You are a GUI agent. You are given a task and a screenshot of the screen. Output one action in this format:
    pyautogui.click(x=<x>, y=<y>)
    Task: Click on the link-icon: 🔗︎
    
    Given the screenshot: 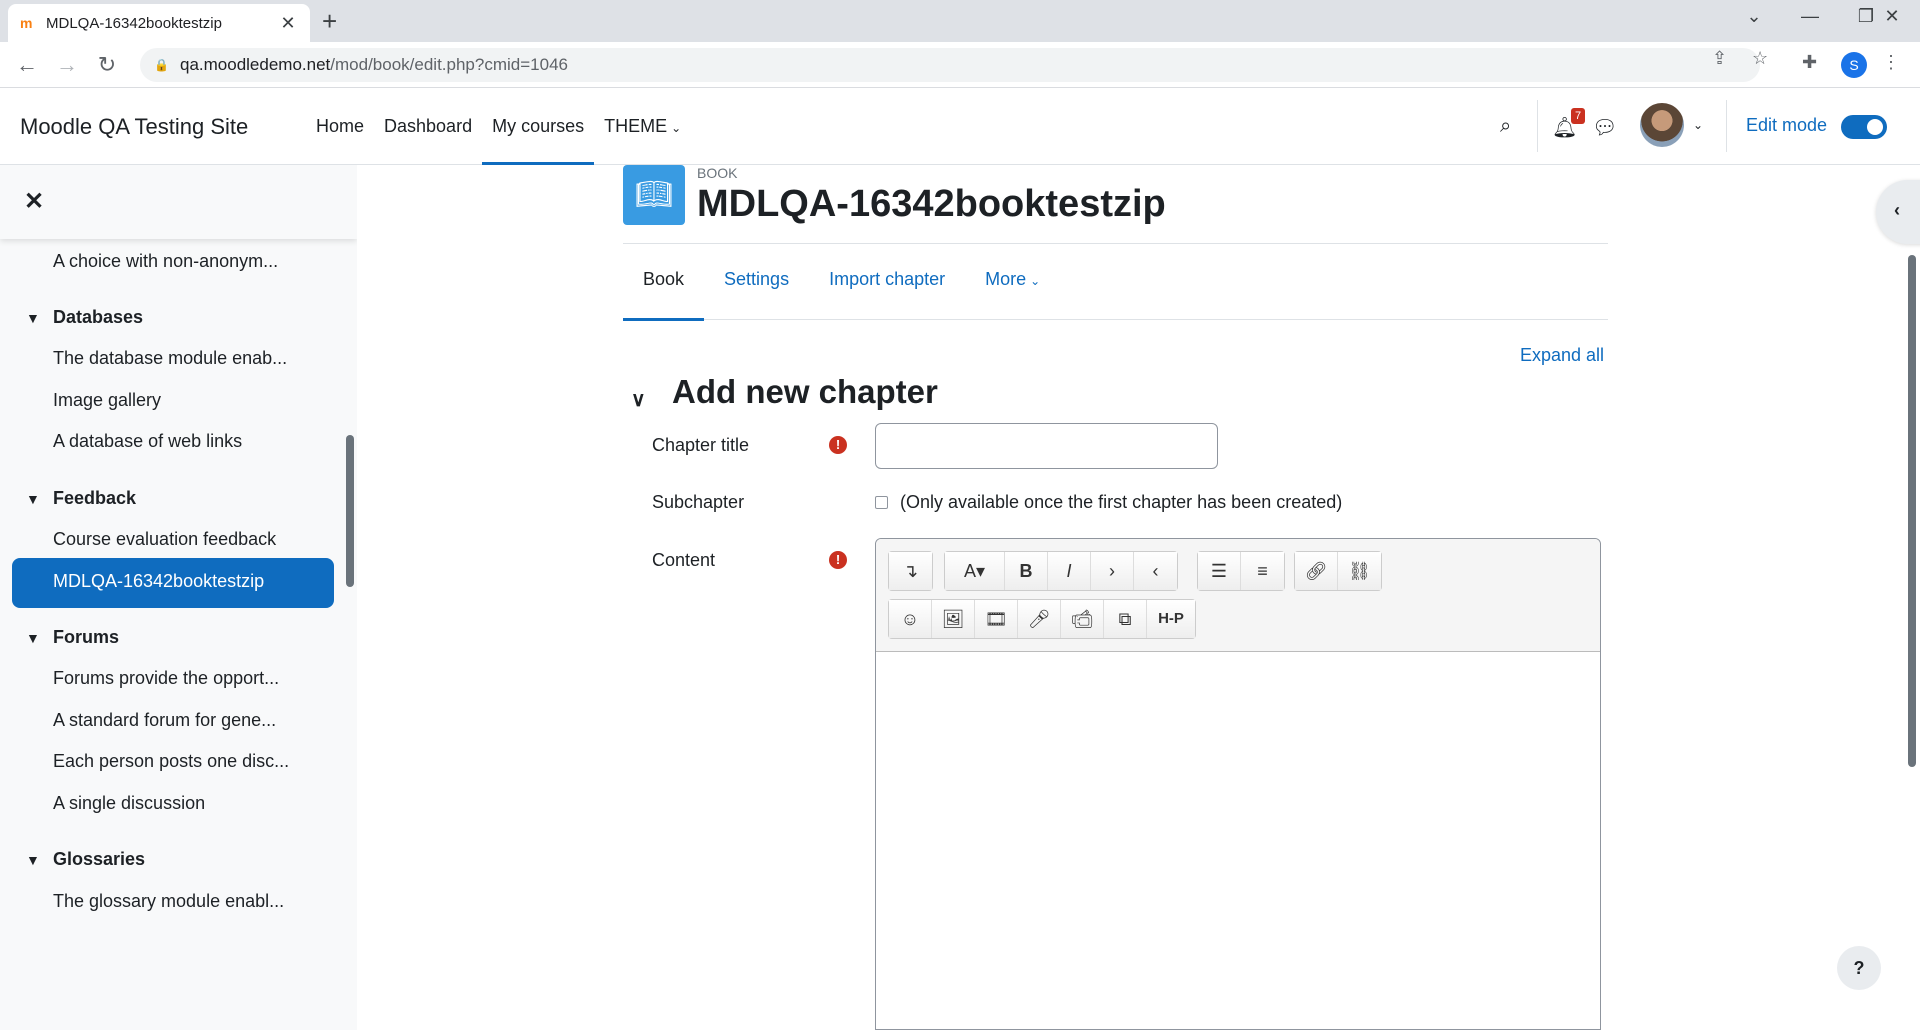 What is the action you would take?
    pyautogui.click(x=1316, y=571)
    